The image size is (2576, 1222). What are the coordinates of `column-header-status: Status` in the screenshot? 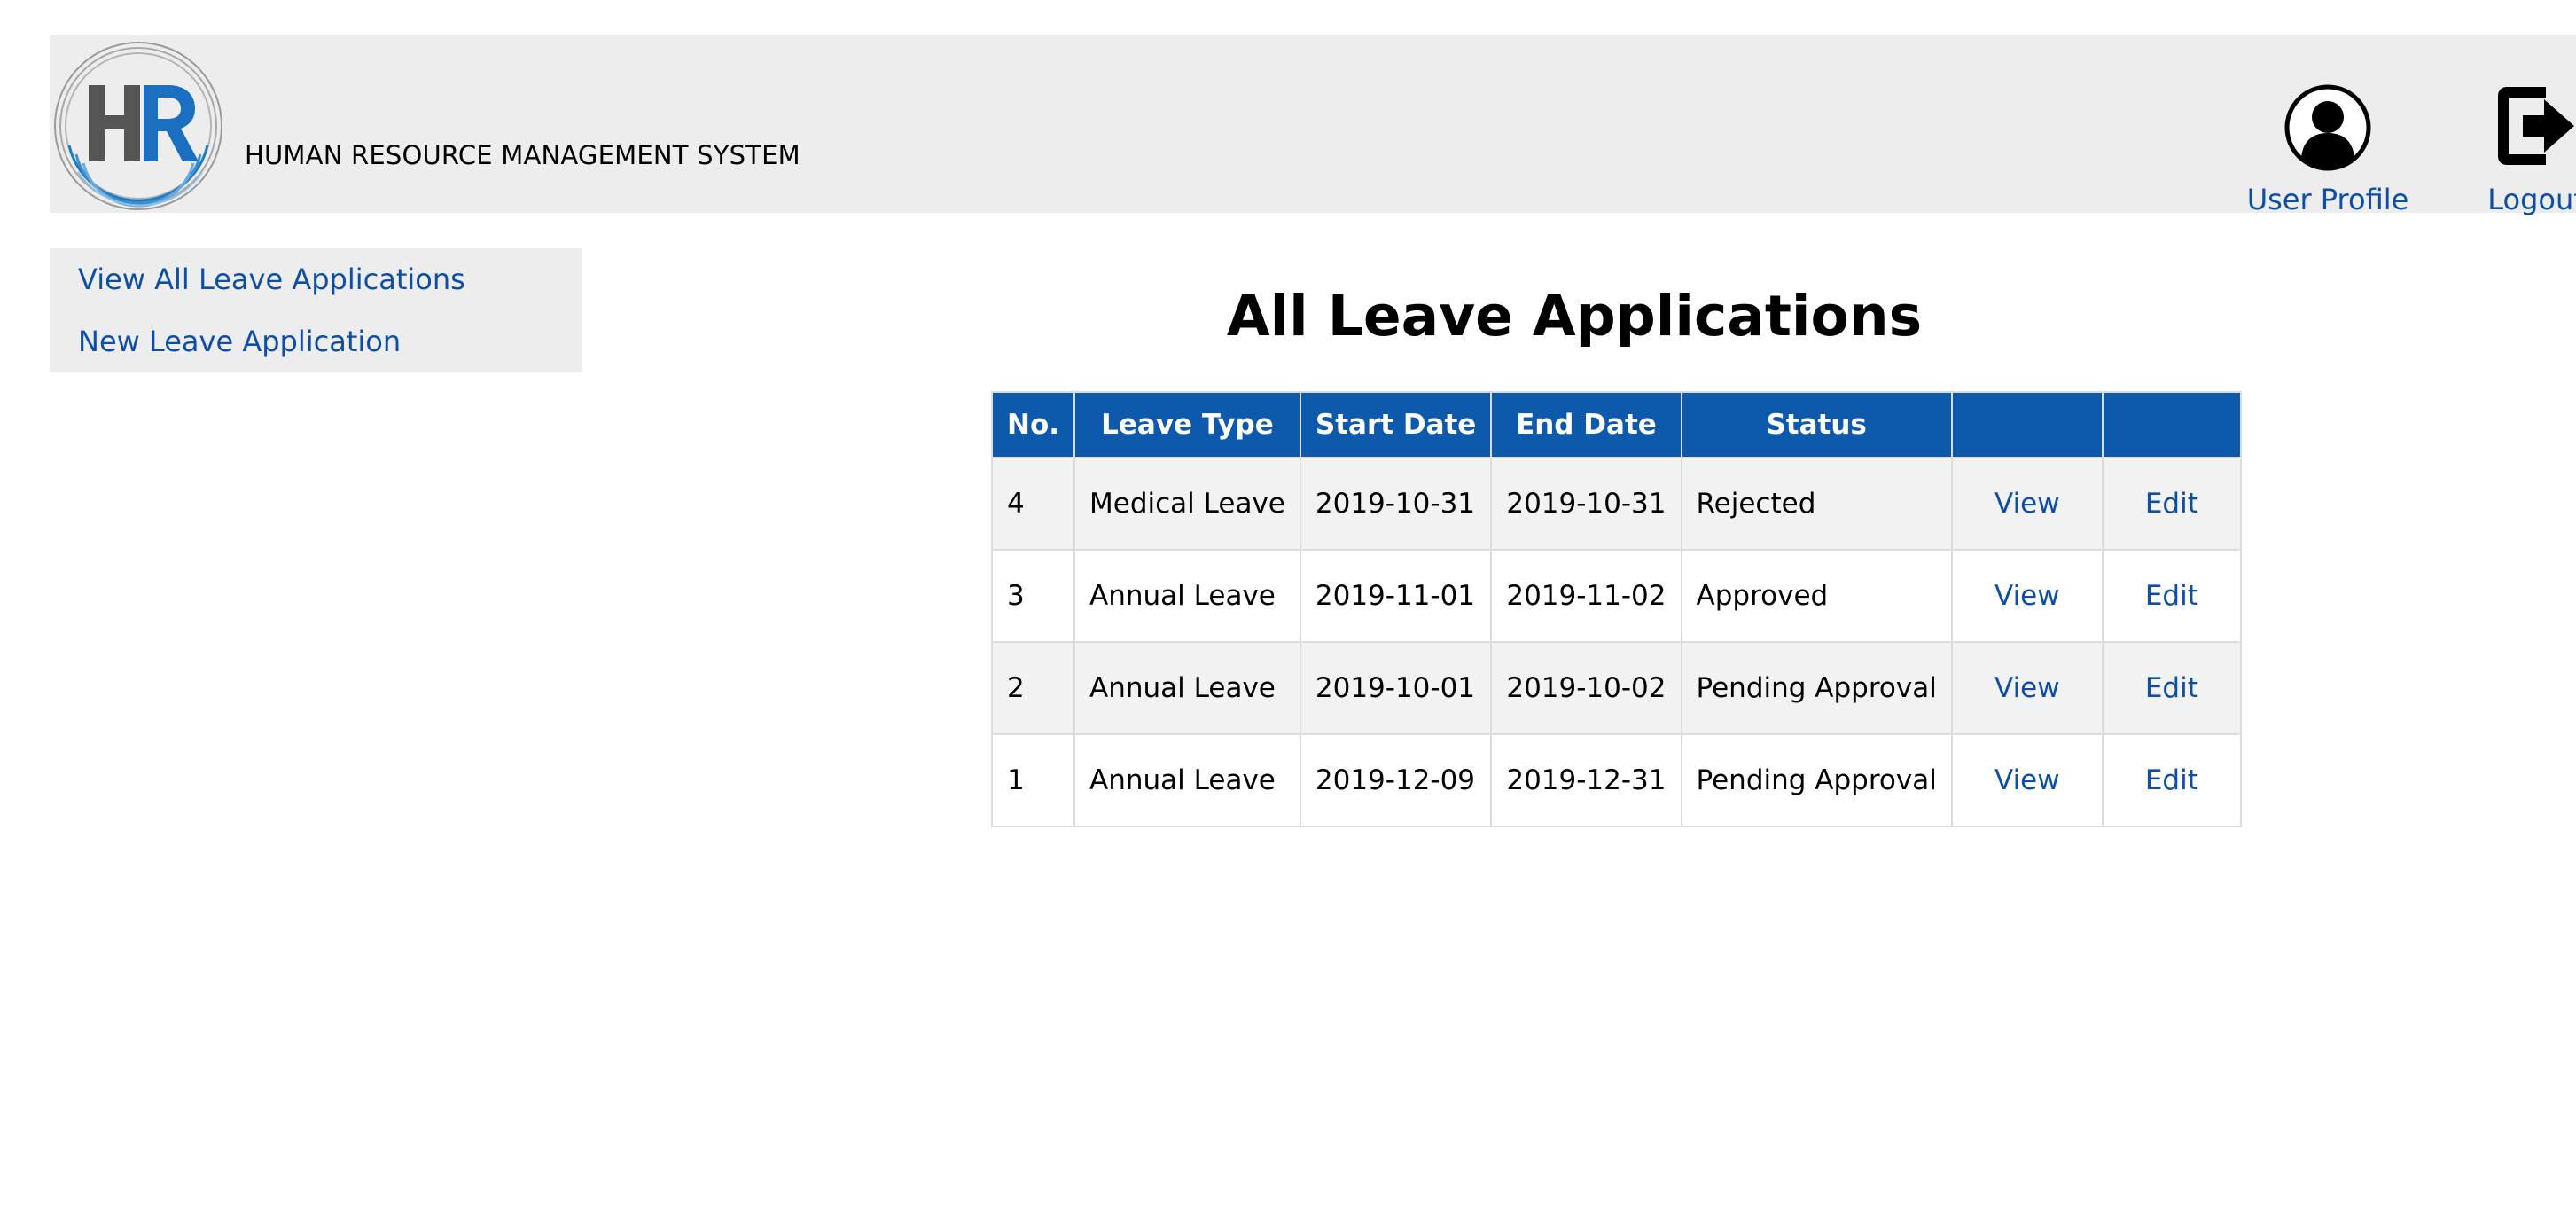 It's located at (1816, 424).